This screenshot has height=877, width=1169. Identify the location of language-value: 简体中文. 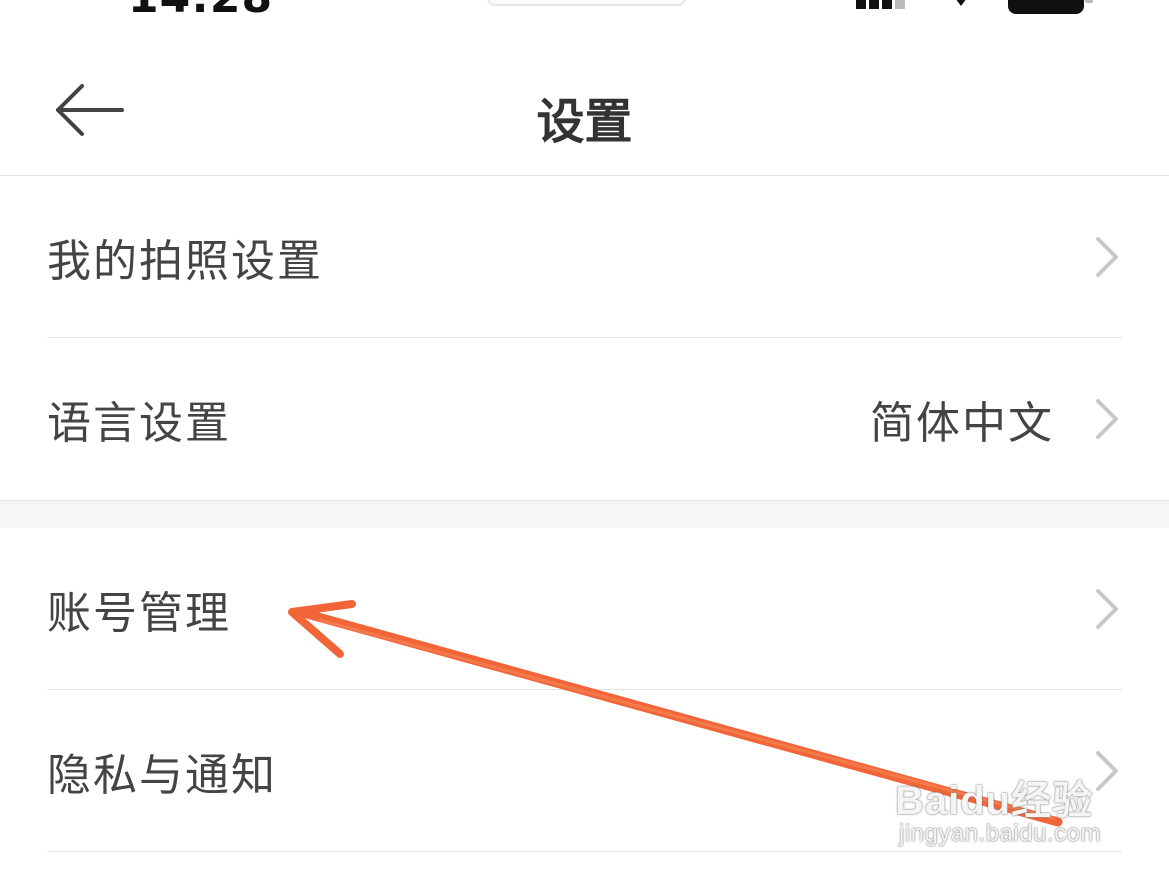
(962, 423).